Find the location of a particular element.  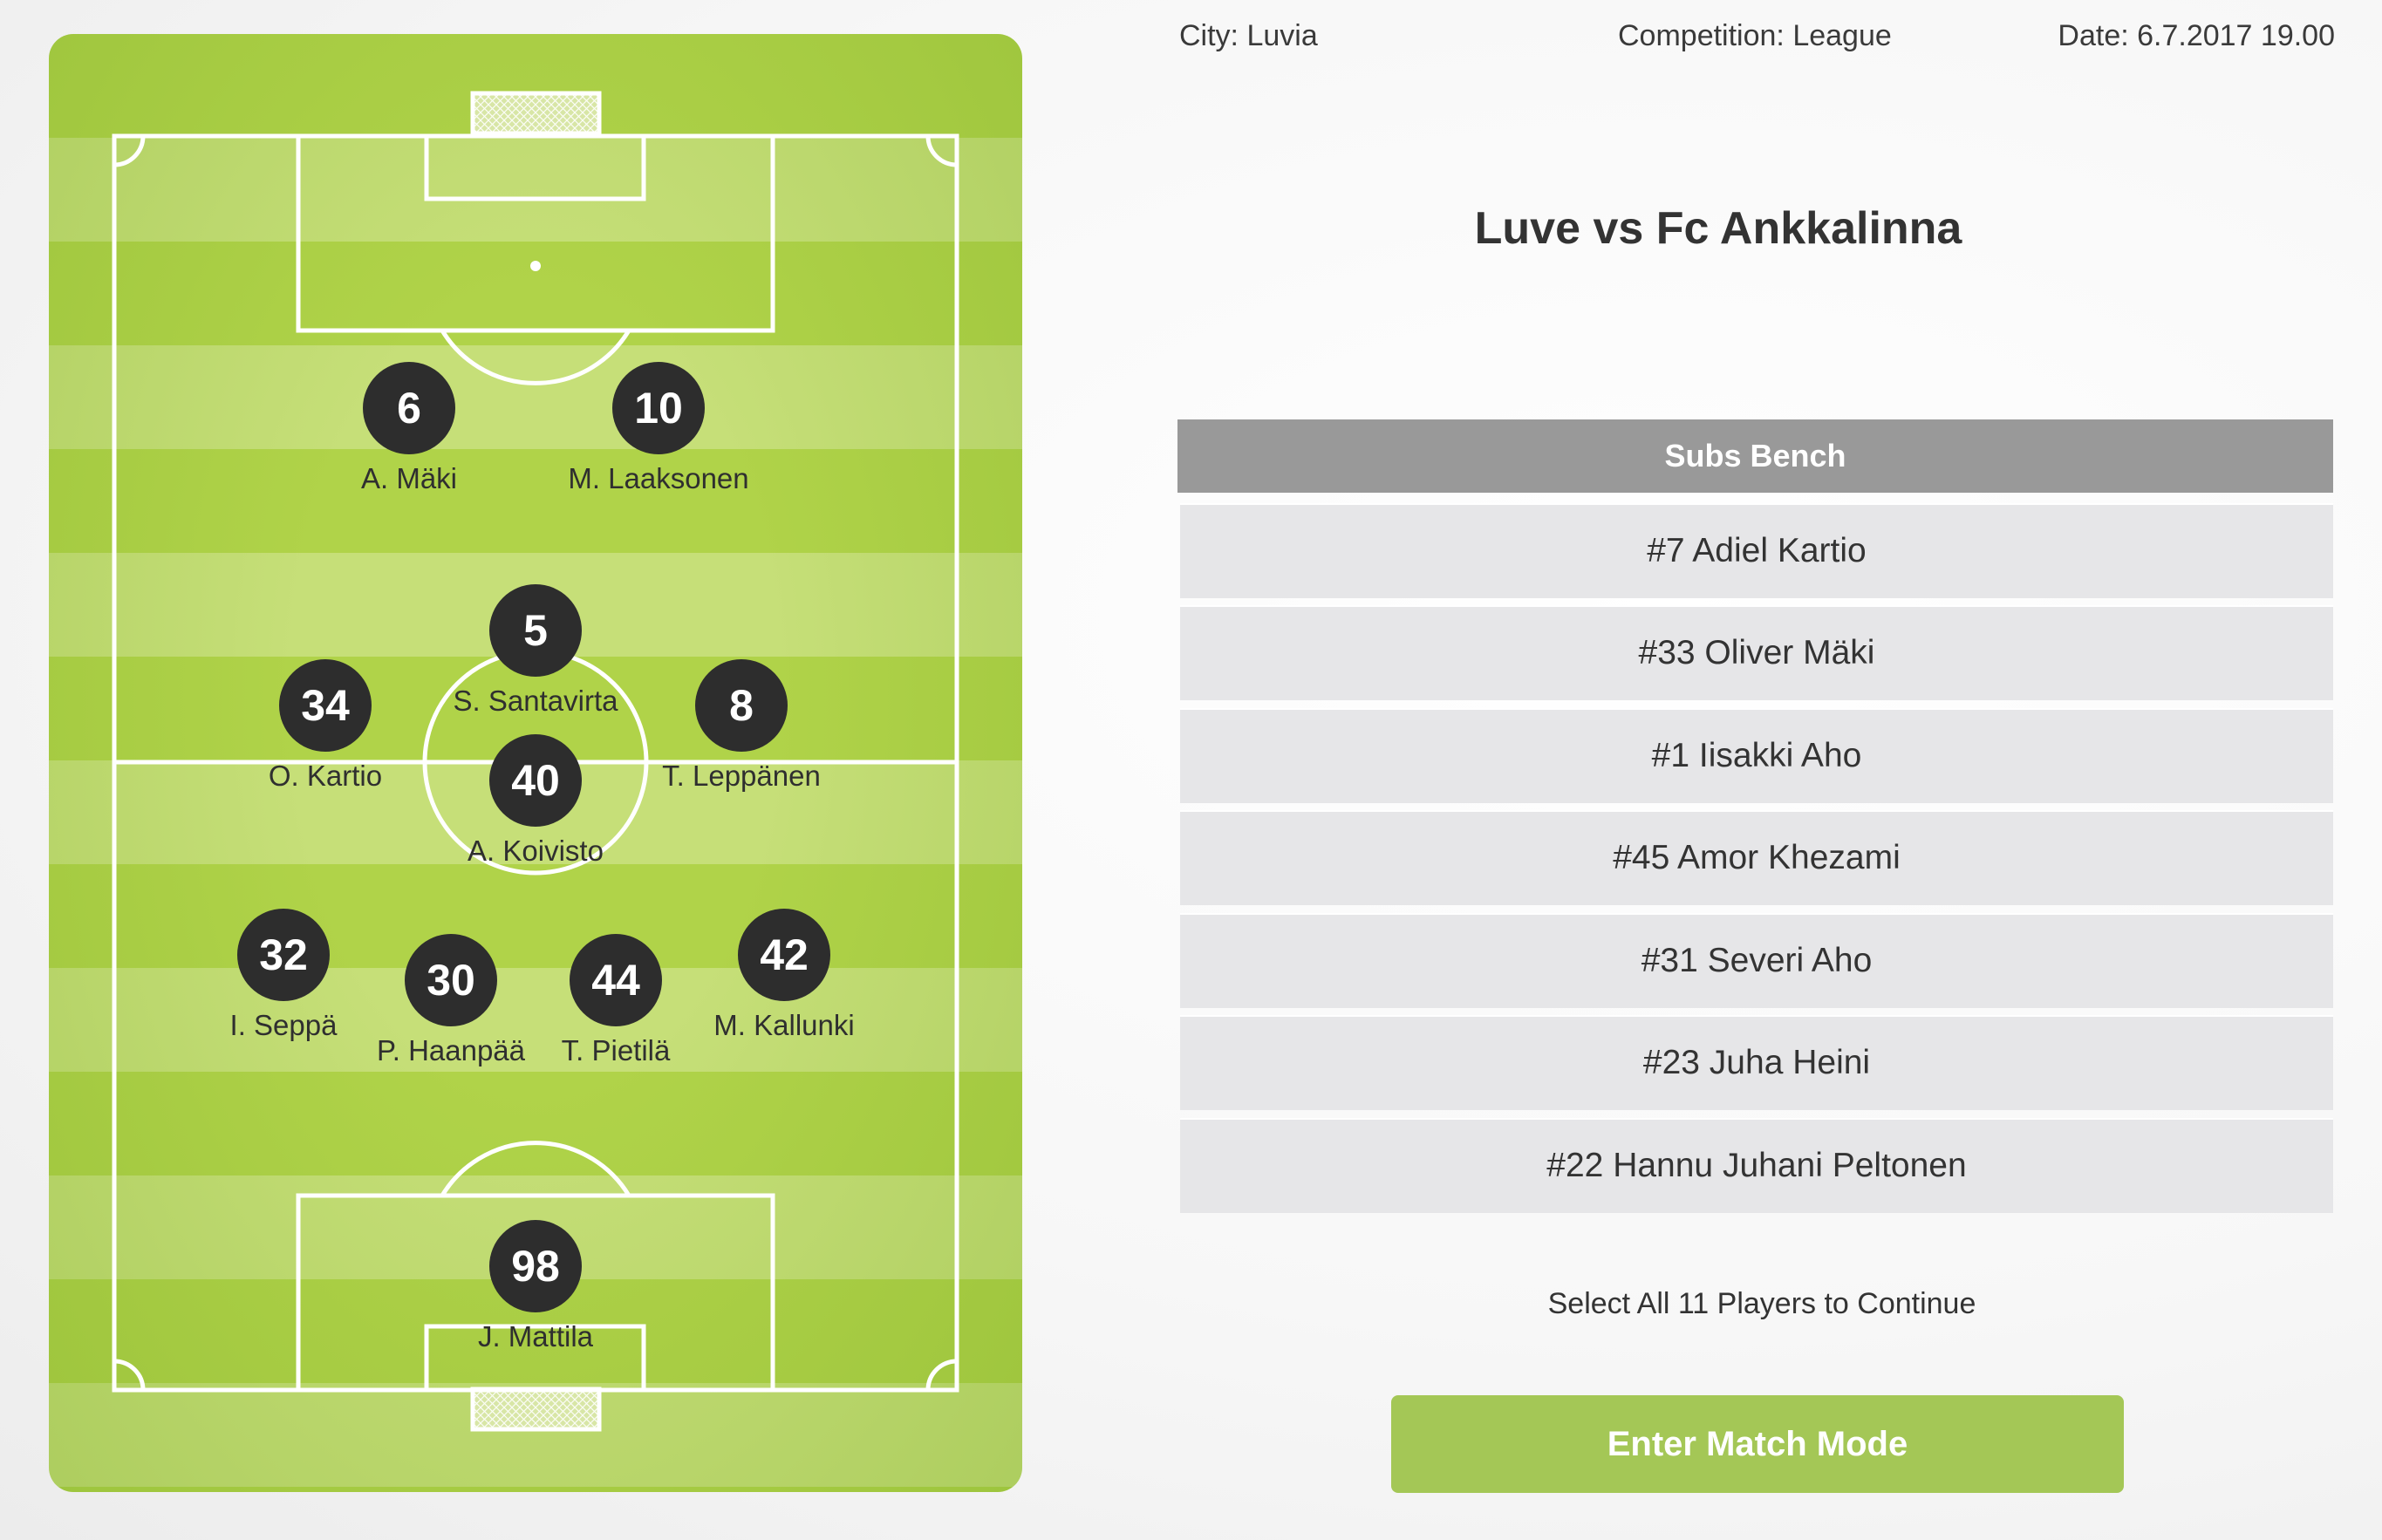

enter-match-mode-button: Enter Match Mode is located at coordinates (1758, 1444).